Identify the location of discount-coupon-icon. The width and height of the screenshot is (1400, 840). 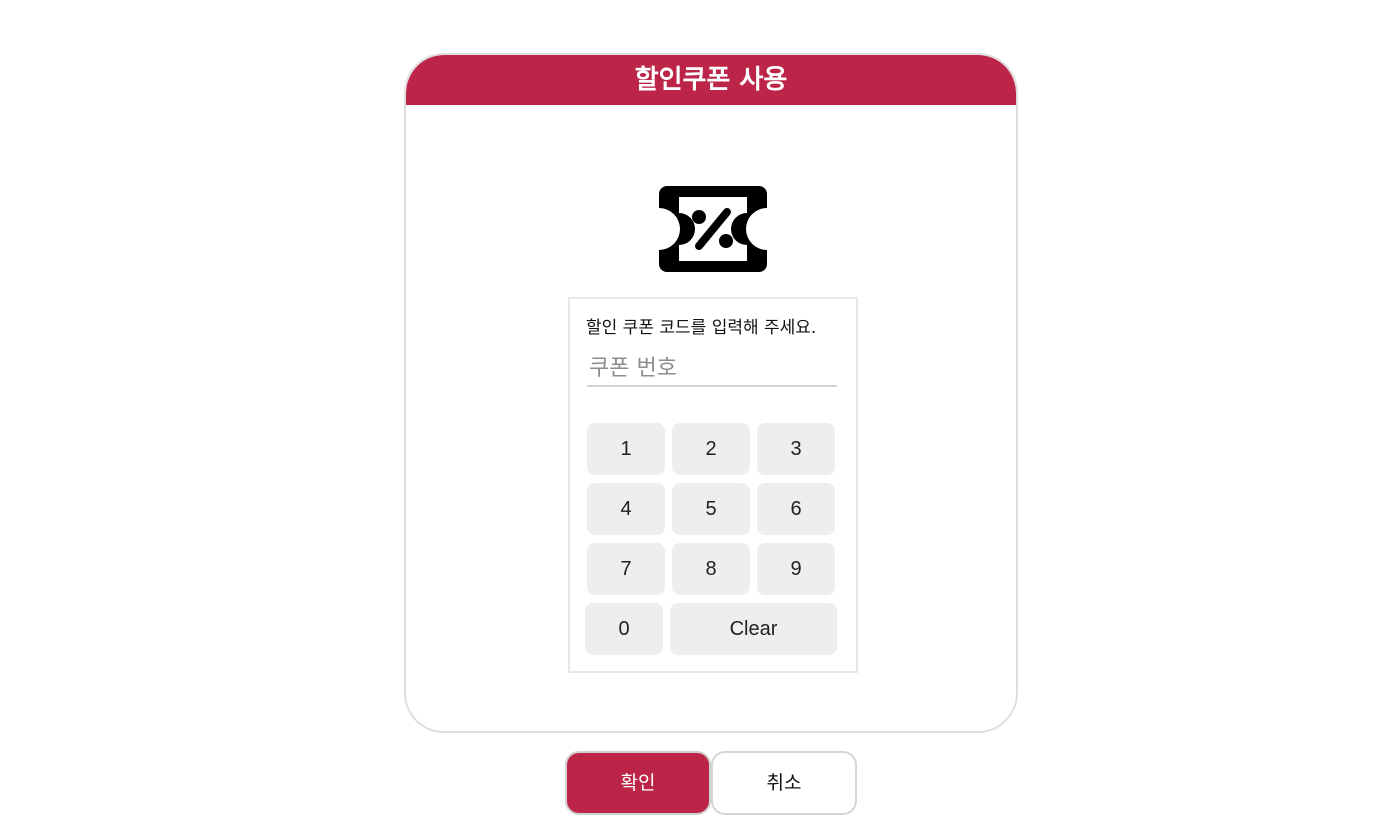
(713, 229).